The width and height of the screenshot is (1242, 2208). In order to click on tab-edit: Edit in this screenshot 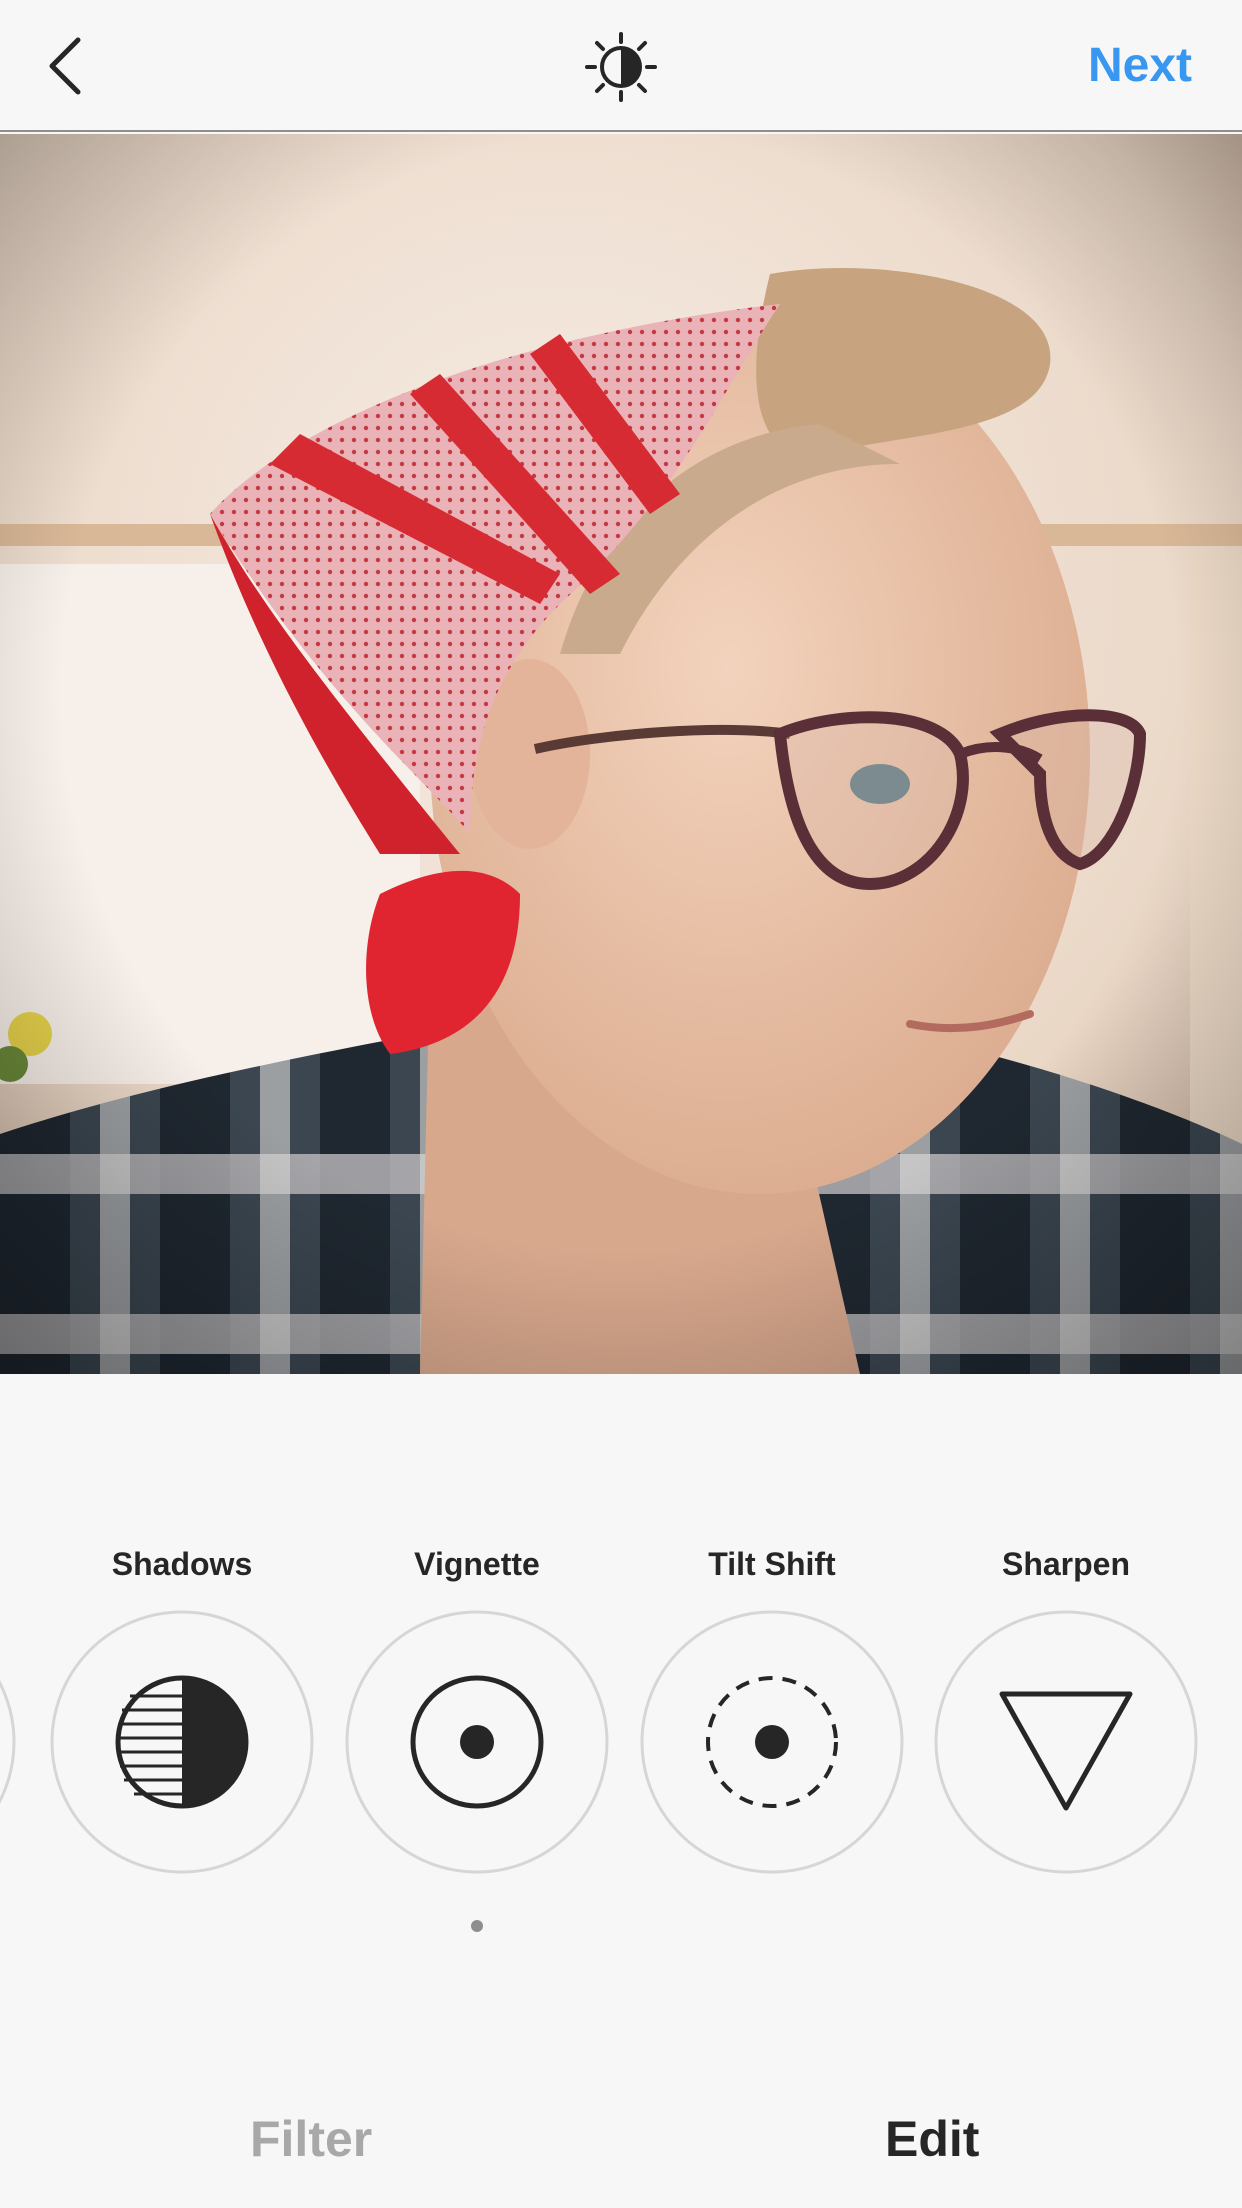, I will do `click(932, 2139)`.